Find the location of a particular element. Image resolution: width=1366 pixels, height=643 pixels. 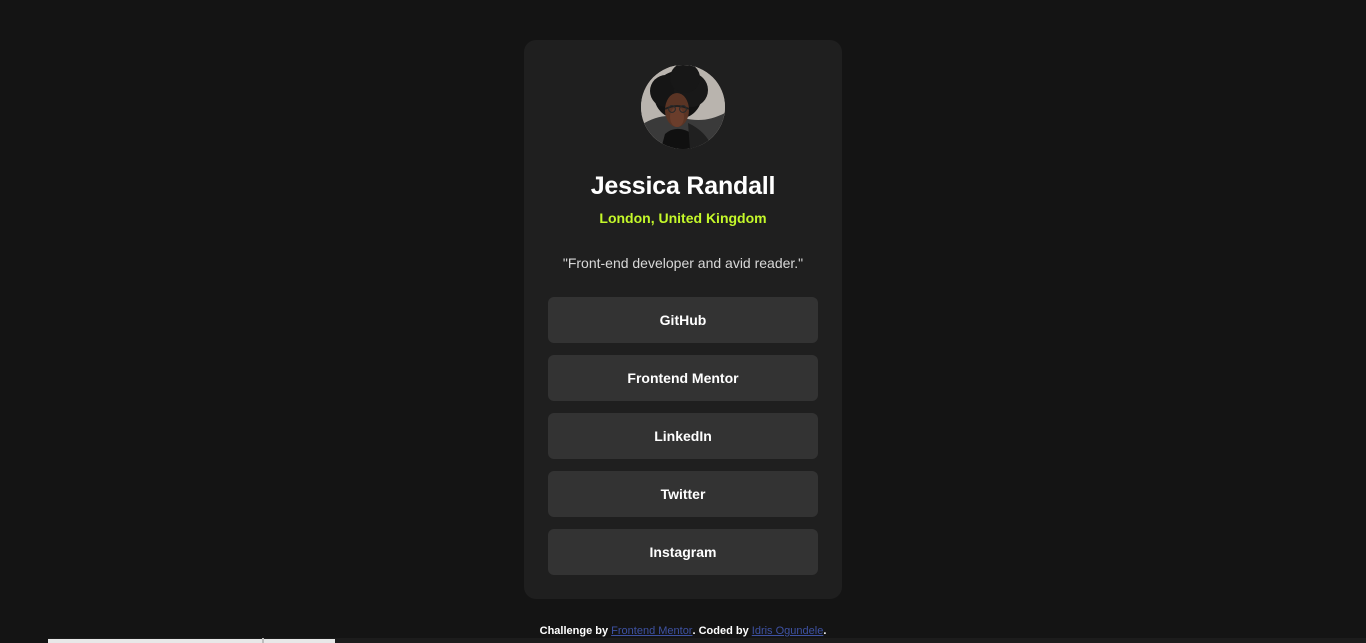

instagram-link-button: Instagram is located at coordinates (683, 552).